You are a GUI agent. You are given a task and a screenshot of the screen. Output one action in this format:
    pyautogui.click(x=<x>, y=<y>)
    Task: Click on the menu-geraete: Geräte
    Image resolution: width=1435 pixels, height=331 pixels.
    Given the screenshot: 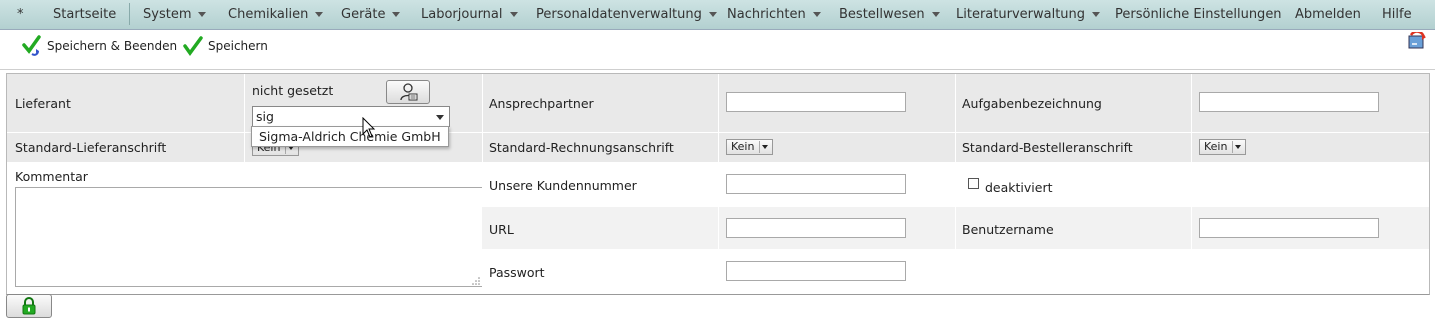 What is the action you would take?
    pyautogui.click(x=371, y=14)
    